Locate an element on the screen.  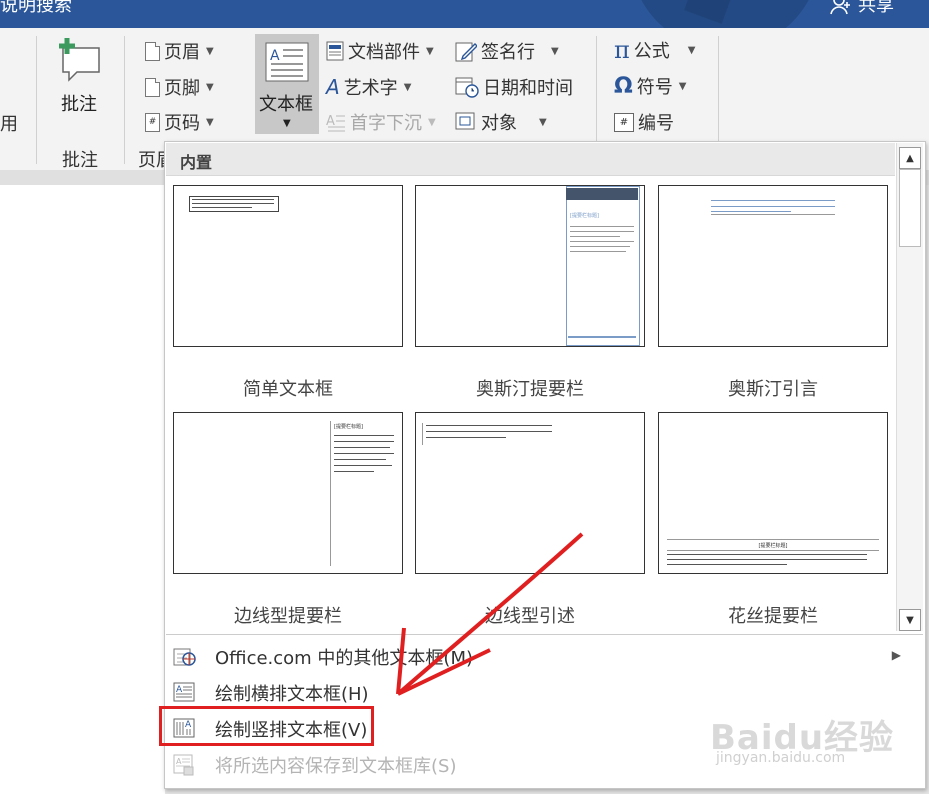
quick-parts-button: 文档部件 ▼ is located at coordinates (380, 51).